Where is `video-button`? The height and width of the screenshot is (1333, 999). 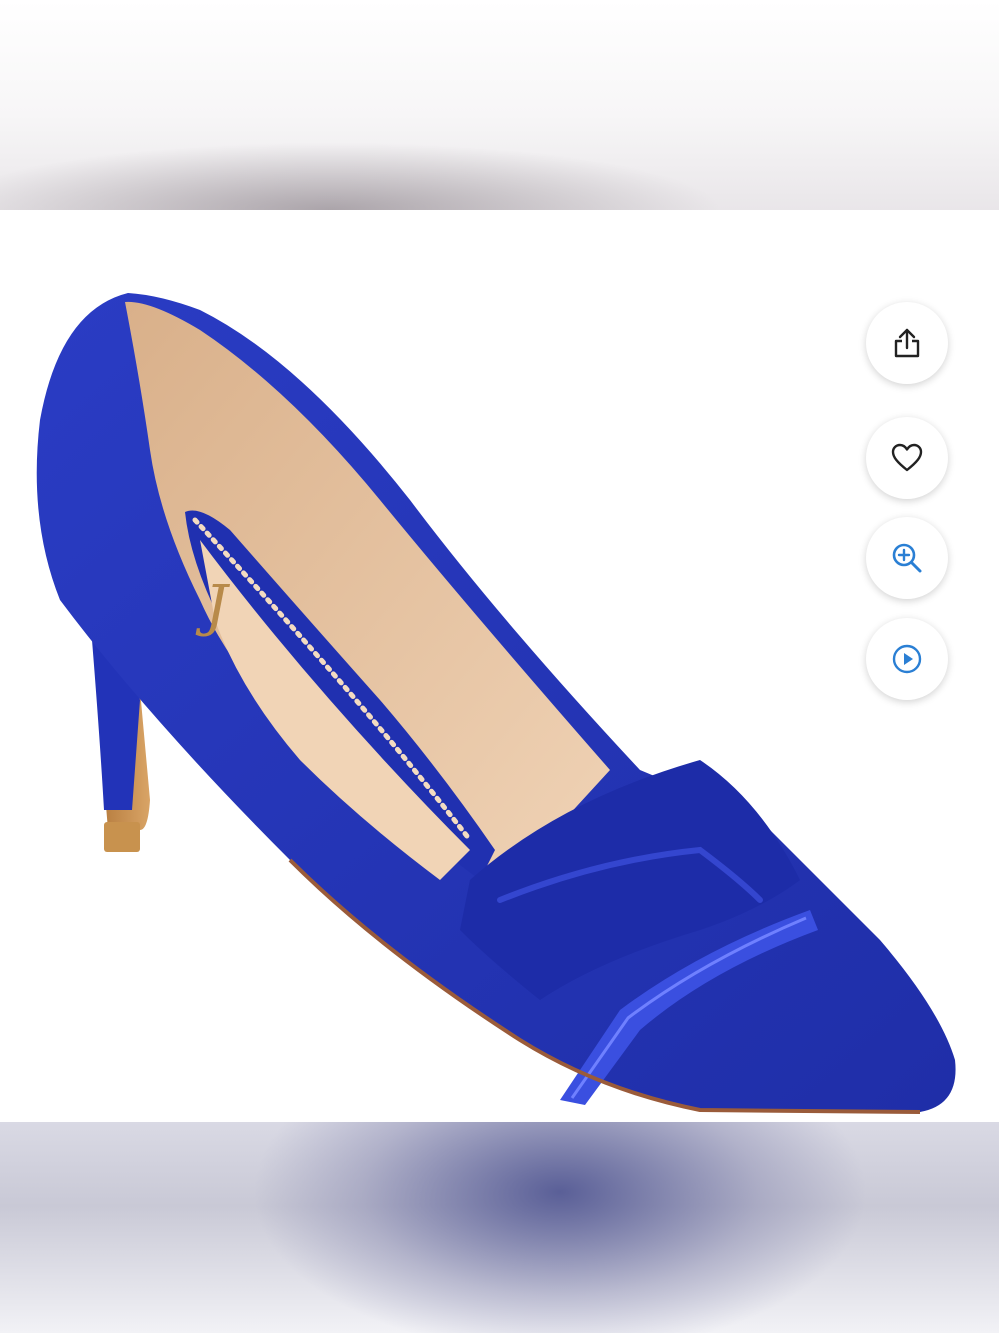 video-button is located at coordinates (907, 659).